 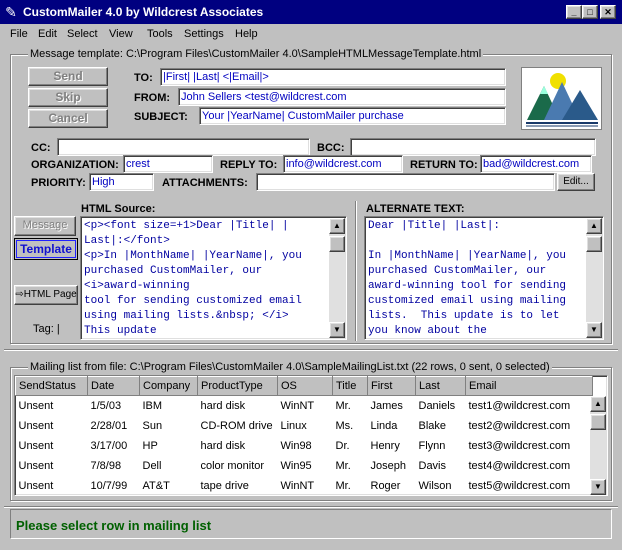 I want to click on column-header: OS, so click(x=305, y=386).